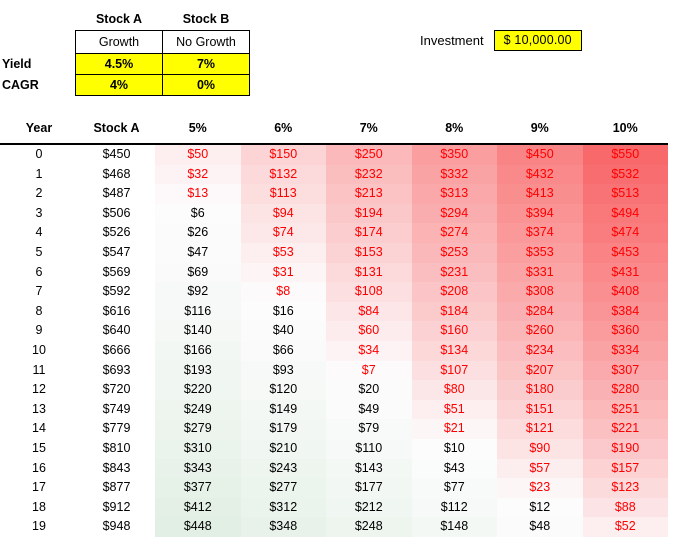 The width and height of the screenshot is (681, 549). Describe the element at coordinates (198, 409) in the screenshot. I see `cell-rate-5pct: $249` at that location.